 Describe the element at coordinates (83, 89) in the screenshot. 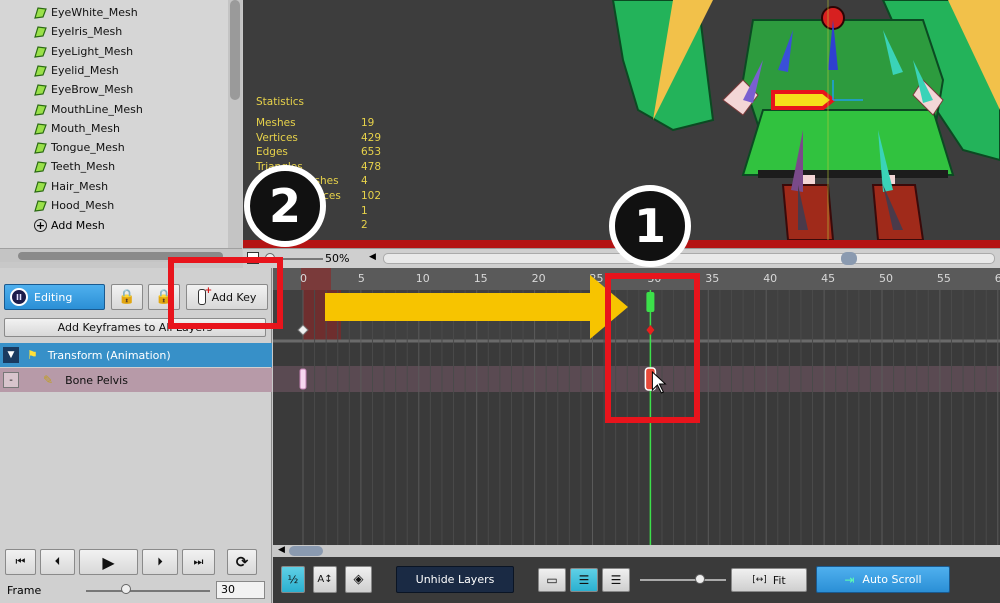

I see `mesh-item: EyeBrow_Mesh` at that location.